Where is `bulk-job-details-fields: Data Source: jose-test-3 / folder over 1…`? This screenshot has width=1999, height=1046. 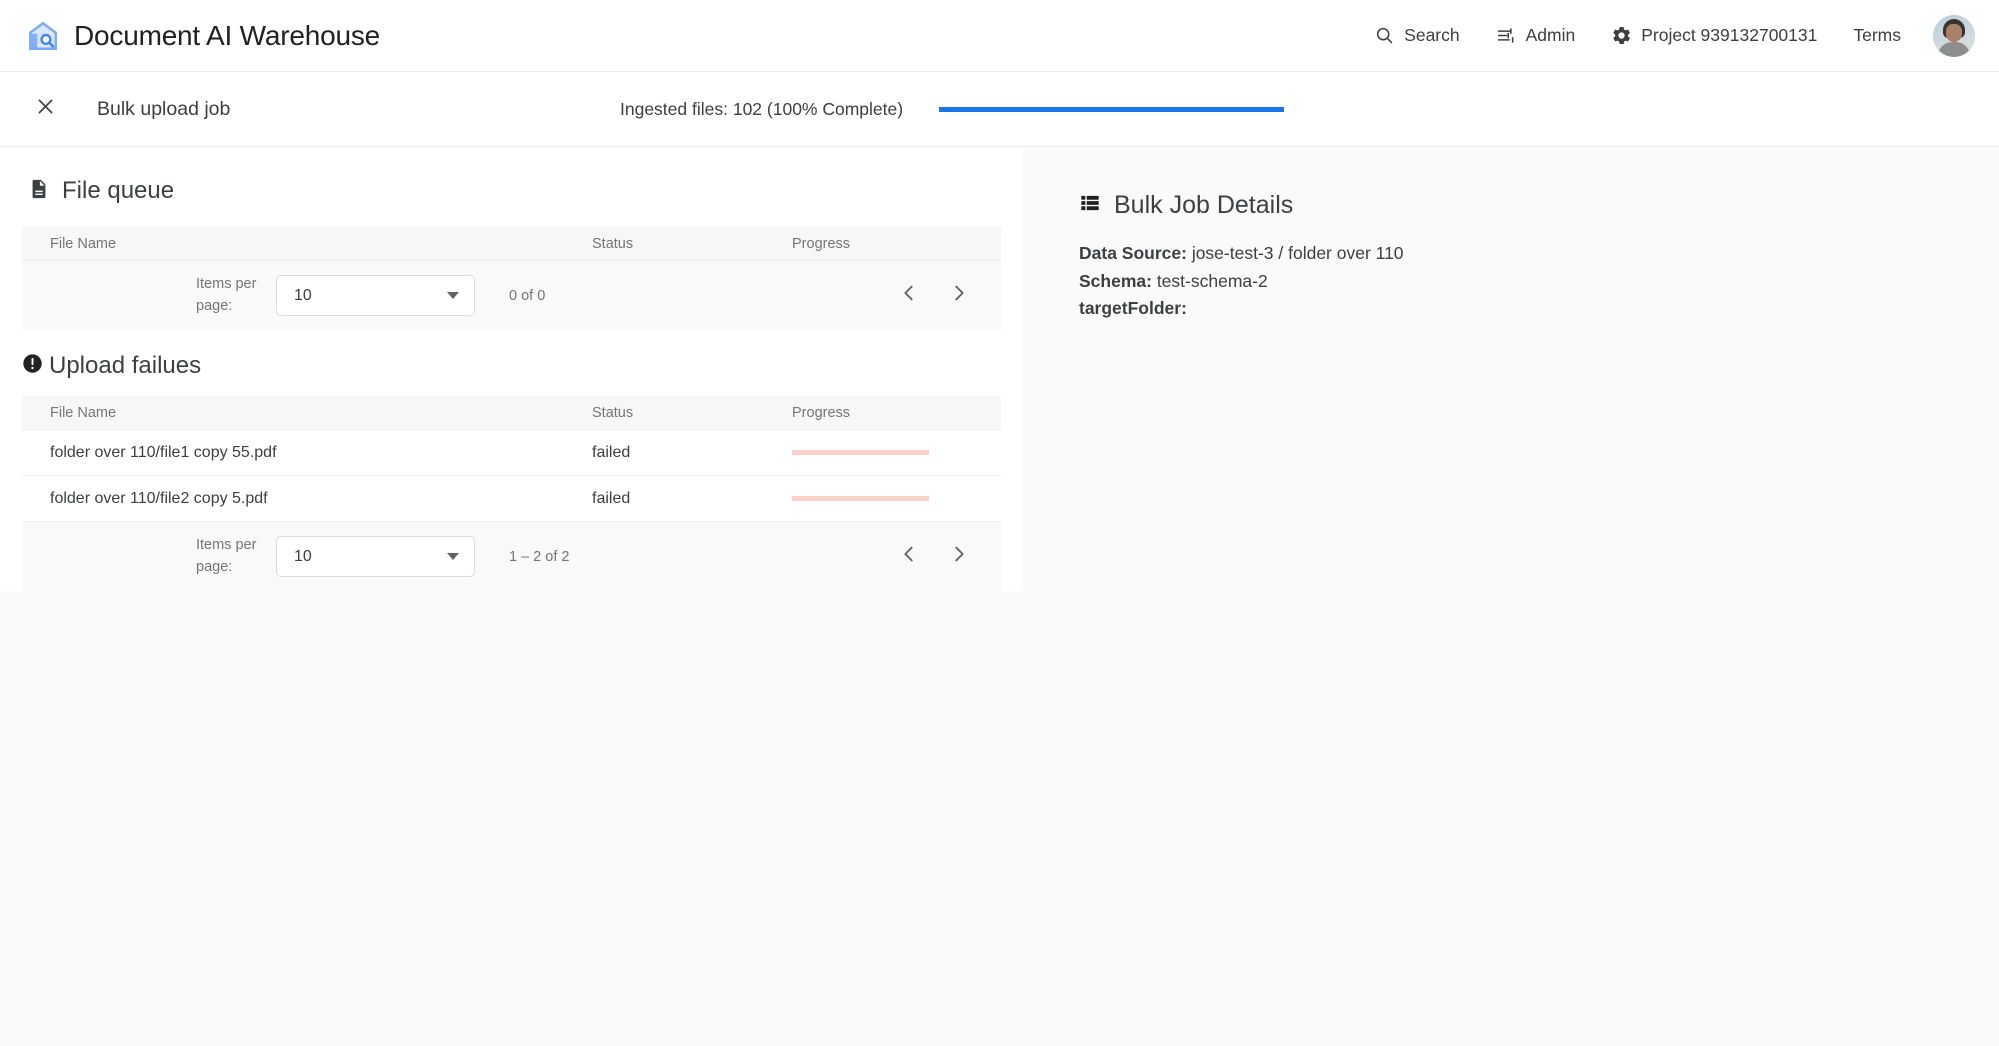 bulk-job-details-fields: Data Source: jose-test-3 / folder over 1… is located at coordinates (1539, 281).